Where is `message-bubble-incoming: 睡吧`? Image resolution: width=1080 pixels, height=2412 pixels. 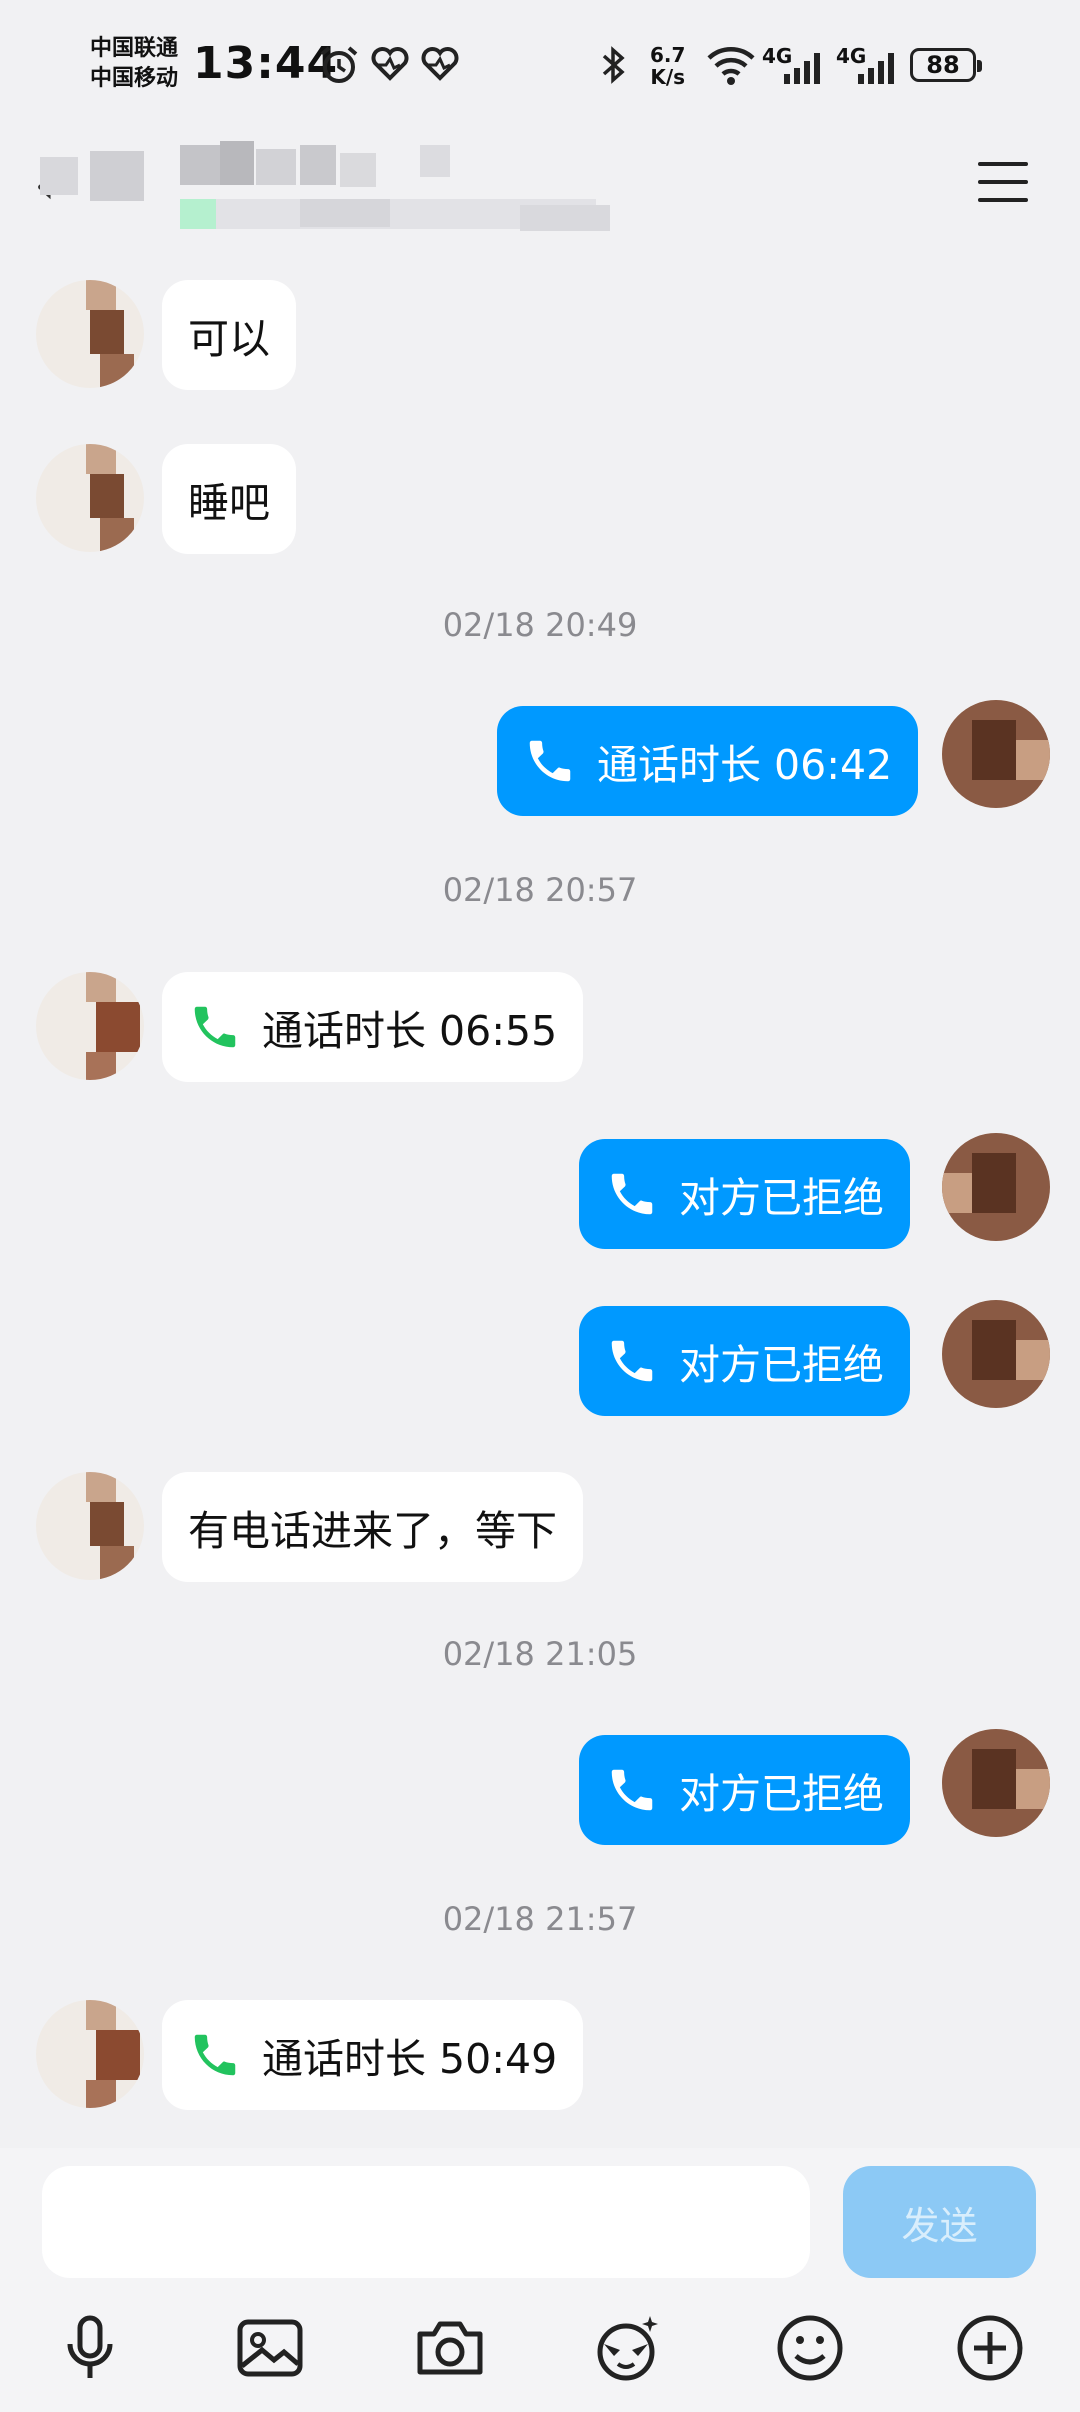 message-bubble-incoming: 睡吧 is located at coordinates (229, 499).